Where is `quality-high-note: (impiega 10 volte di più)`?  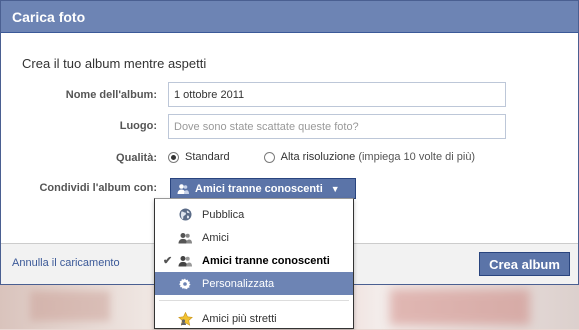 quality-high-note: (impiega 10 volte di più) is located at coordinates (417, 157).